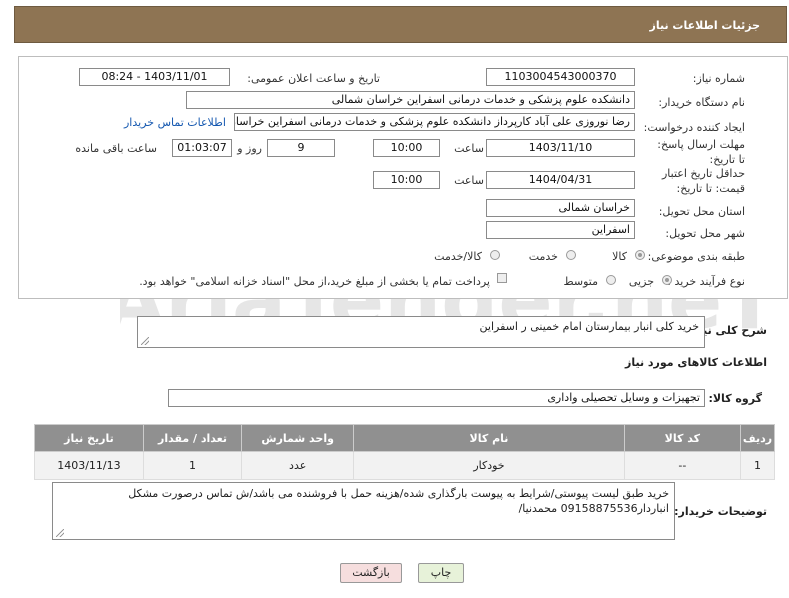 This screenshot has height=598, width=789. I want to click on province-label: استان محل تحویل:, so click(701, 211).